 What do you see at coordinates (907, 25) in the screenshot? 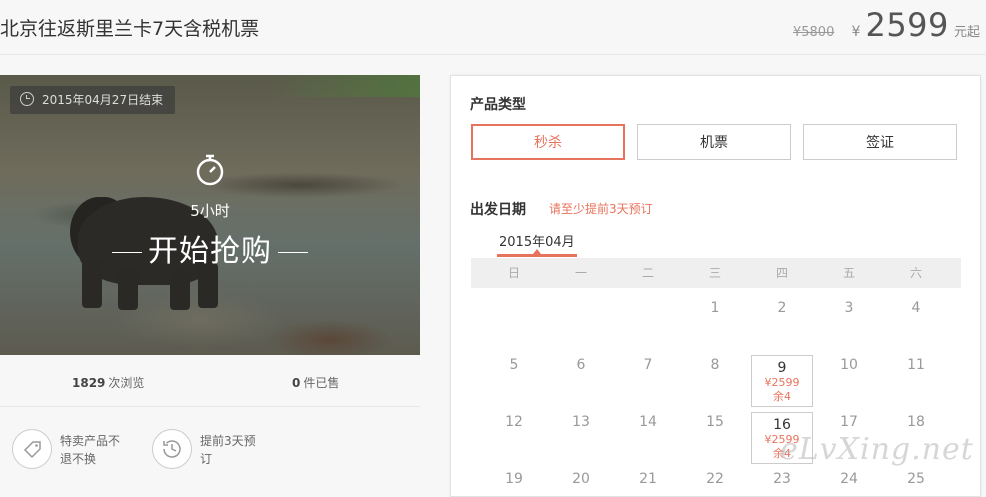
I see `current-price: 2599` at bounding box center [907, 25].